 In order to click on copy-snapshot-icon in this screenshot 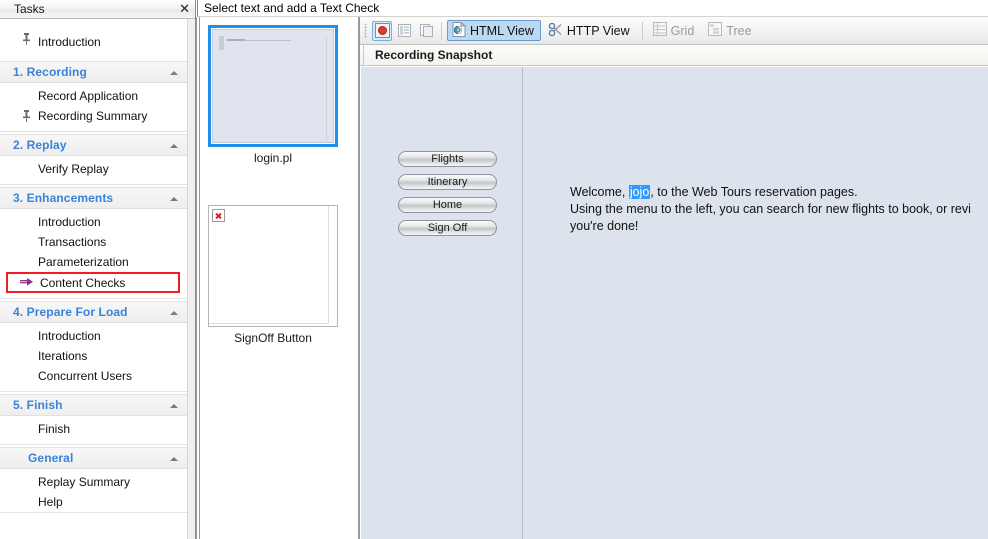, I will do `click(426, 31)`.